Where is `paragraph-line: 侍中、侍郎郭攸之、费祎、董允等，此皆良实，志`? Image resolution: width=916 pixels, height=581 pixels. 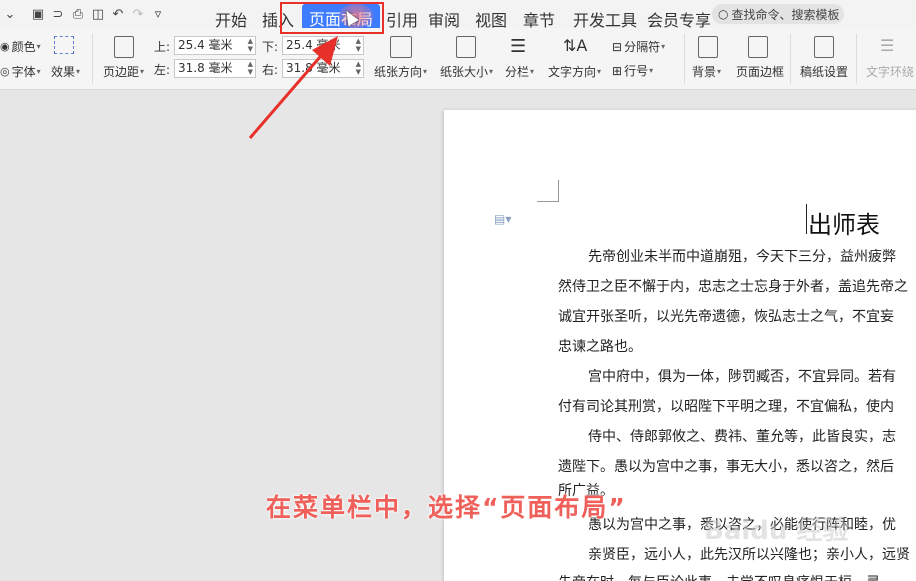 paragraph-line: 侍中、侍郎郭攸之、费祎、董允等，此皆良实，志 is located at coordinates (742, 436).